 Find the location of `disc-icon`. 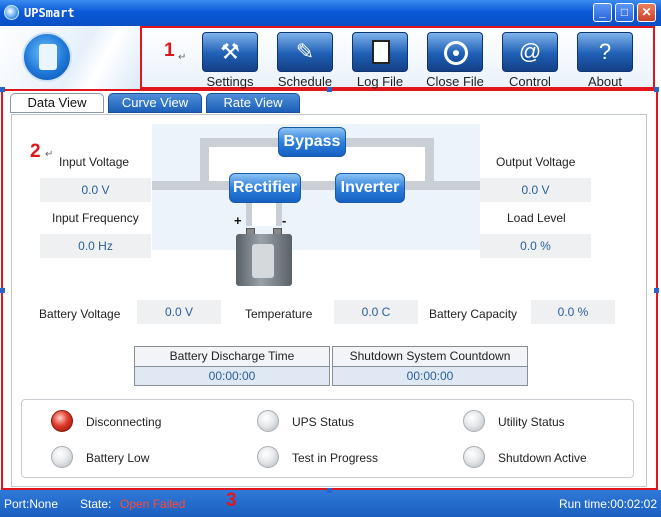

disc-icon is located at coordinates (456, 53).